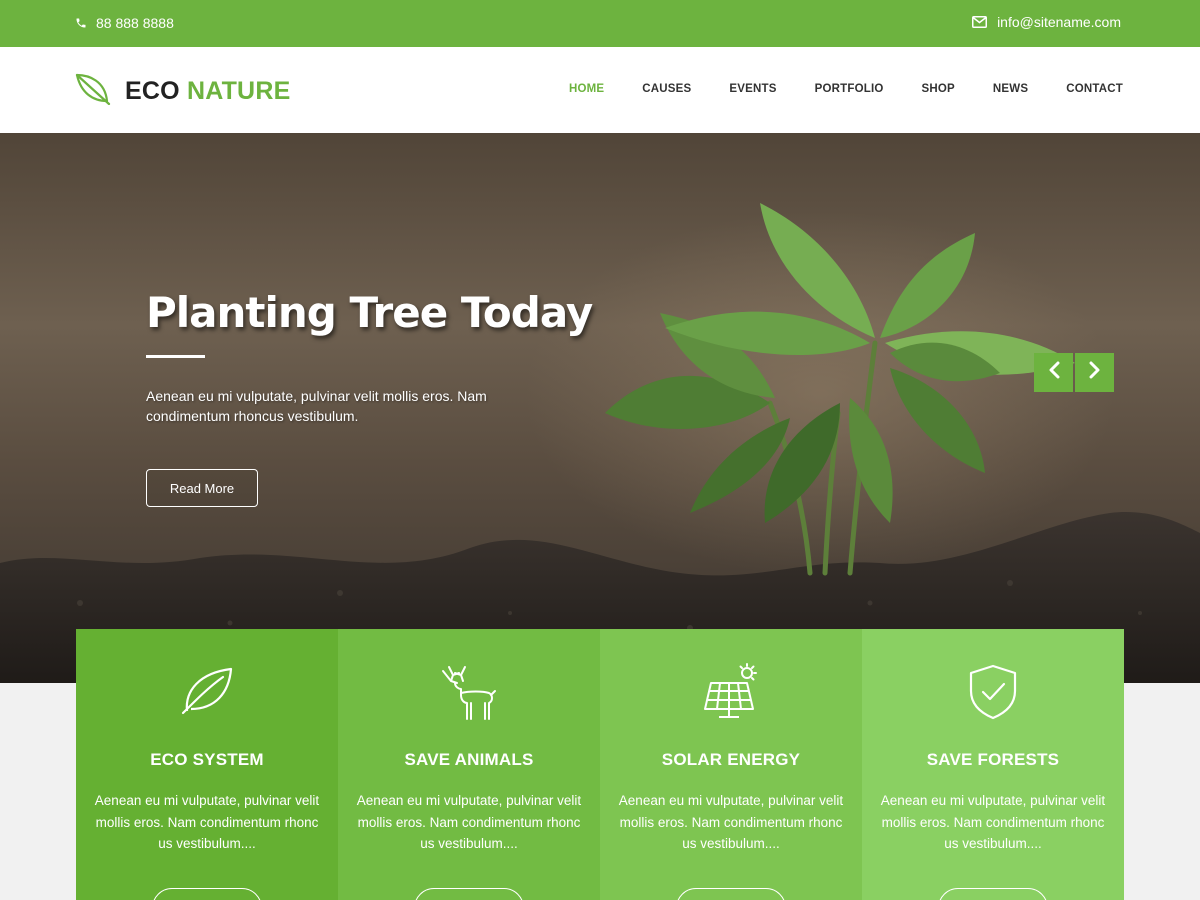 The image size is (1200, 900). I want to click on logo-text: ECO NATURE, so click(207, 91).